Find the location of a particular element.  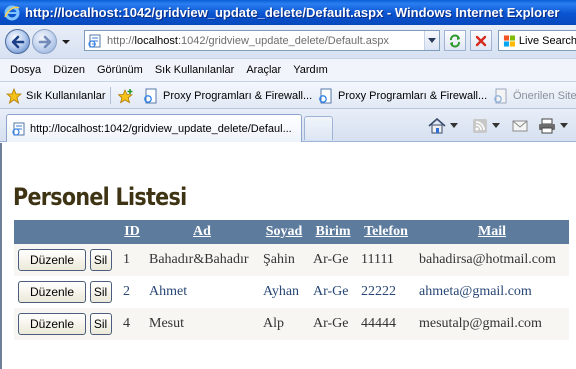

column-header-soyad: Soyad is located at coordinates (284, 232).